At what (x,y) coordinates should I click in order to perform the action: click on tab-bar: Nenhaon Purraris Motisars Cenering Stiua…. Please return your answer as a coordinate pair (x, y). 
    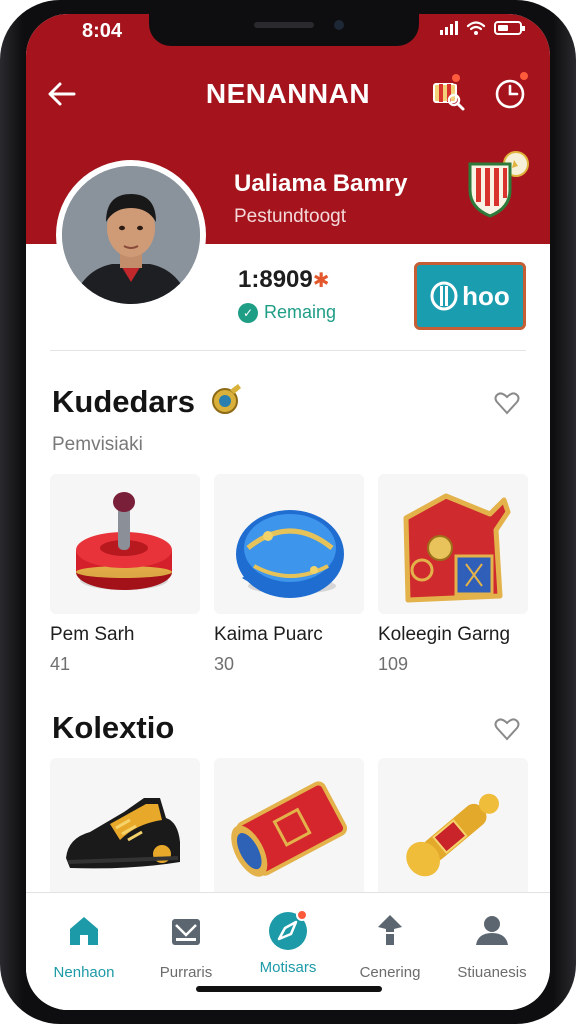
    Looking at the image, I should click on (288, 951).